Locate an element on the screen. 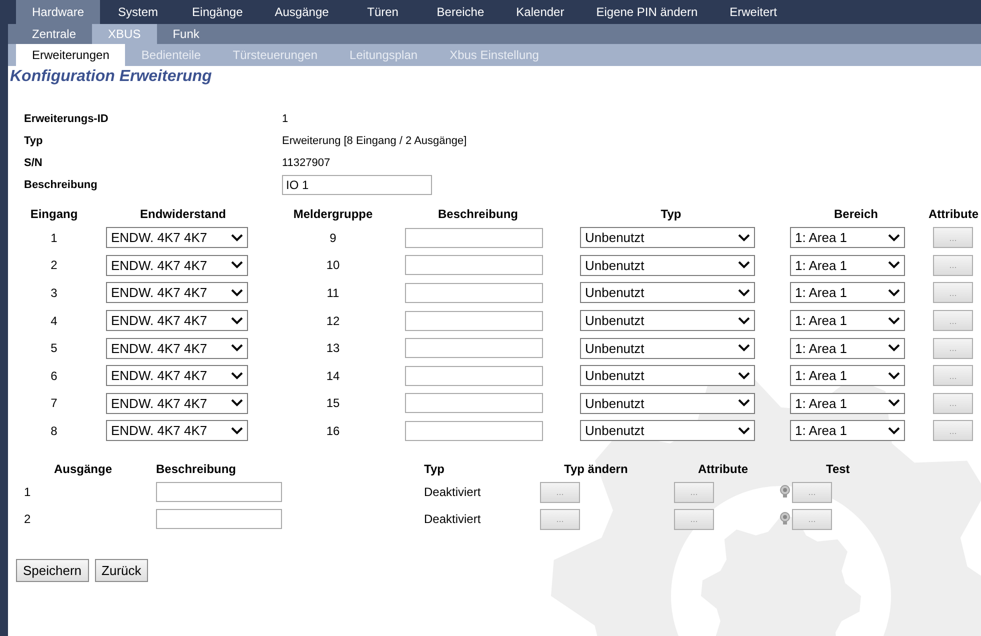 Image resolution: width=981 pixels, height=636 pixels. nav-tab: Bereiche is located at coordinates (460, 12).